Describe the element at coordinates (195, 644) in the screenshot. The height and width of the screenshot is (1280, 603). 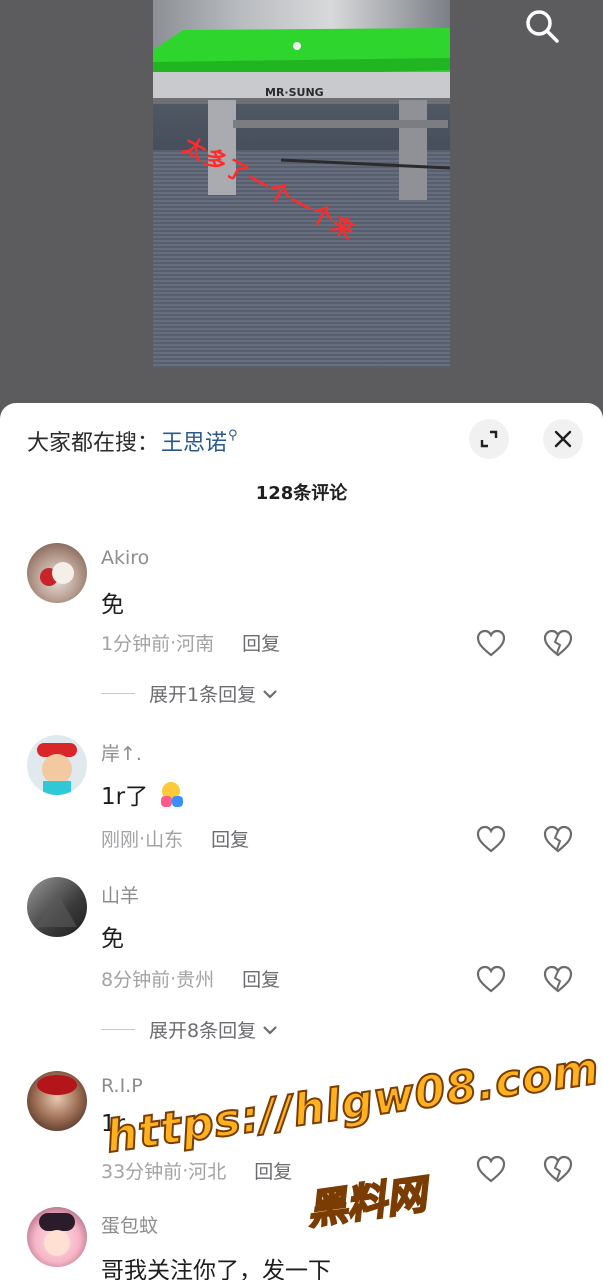
I see `comment-location: 河南` at that location.